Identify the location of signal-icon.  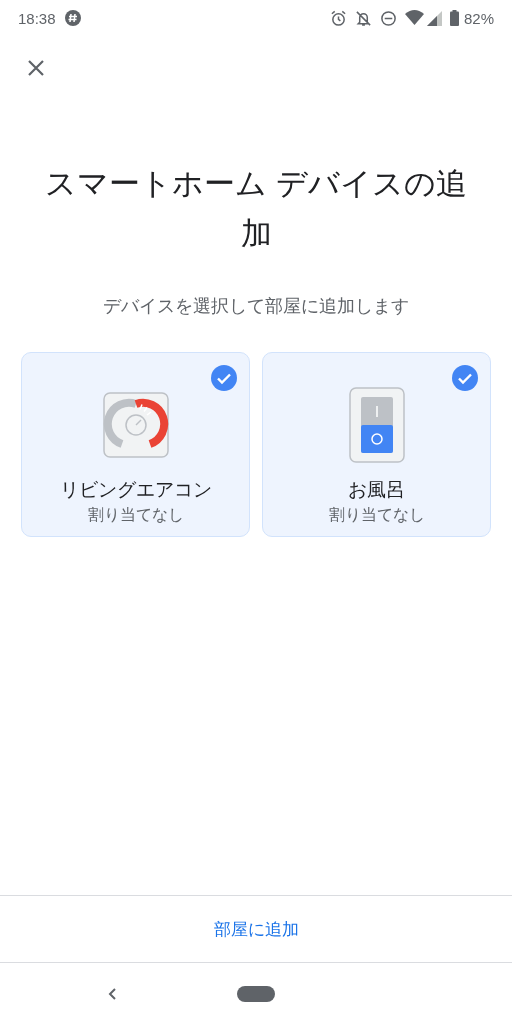
(434, 18).